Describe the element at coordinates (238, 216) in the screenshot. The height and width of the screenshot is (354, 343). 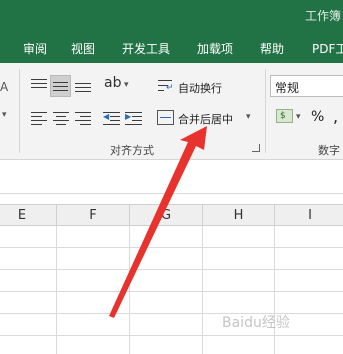
I see `column-header-h: H` at that location.